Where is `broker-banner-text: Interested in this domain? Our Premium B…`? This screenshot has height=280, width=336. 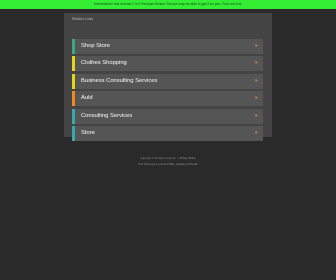
broker-banner-text: Interested in this domain? Our Premium B… is located at coordinates (167, 4).